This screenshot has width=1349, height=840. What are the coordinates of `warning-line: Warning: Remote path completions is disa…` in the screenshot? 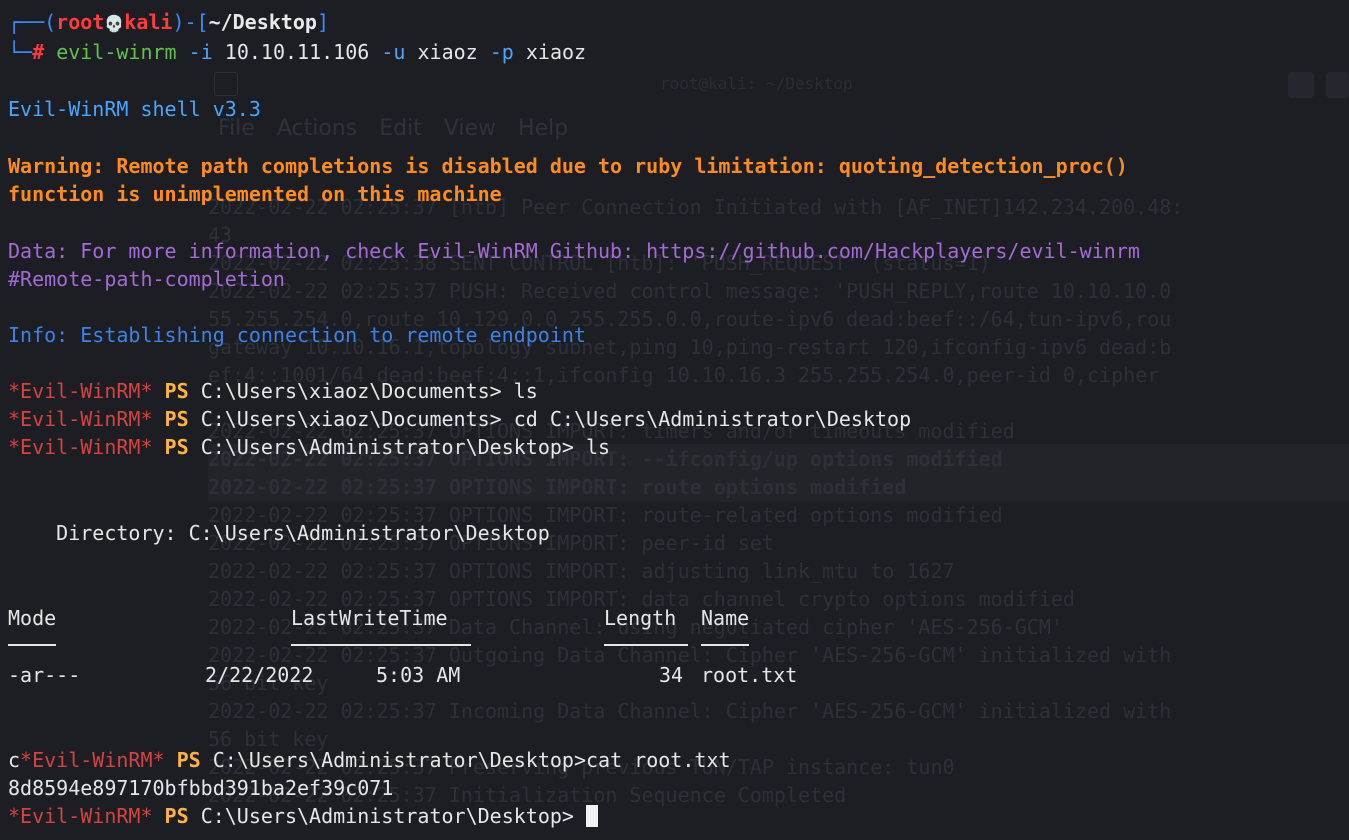 It's located at (568, 166).